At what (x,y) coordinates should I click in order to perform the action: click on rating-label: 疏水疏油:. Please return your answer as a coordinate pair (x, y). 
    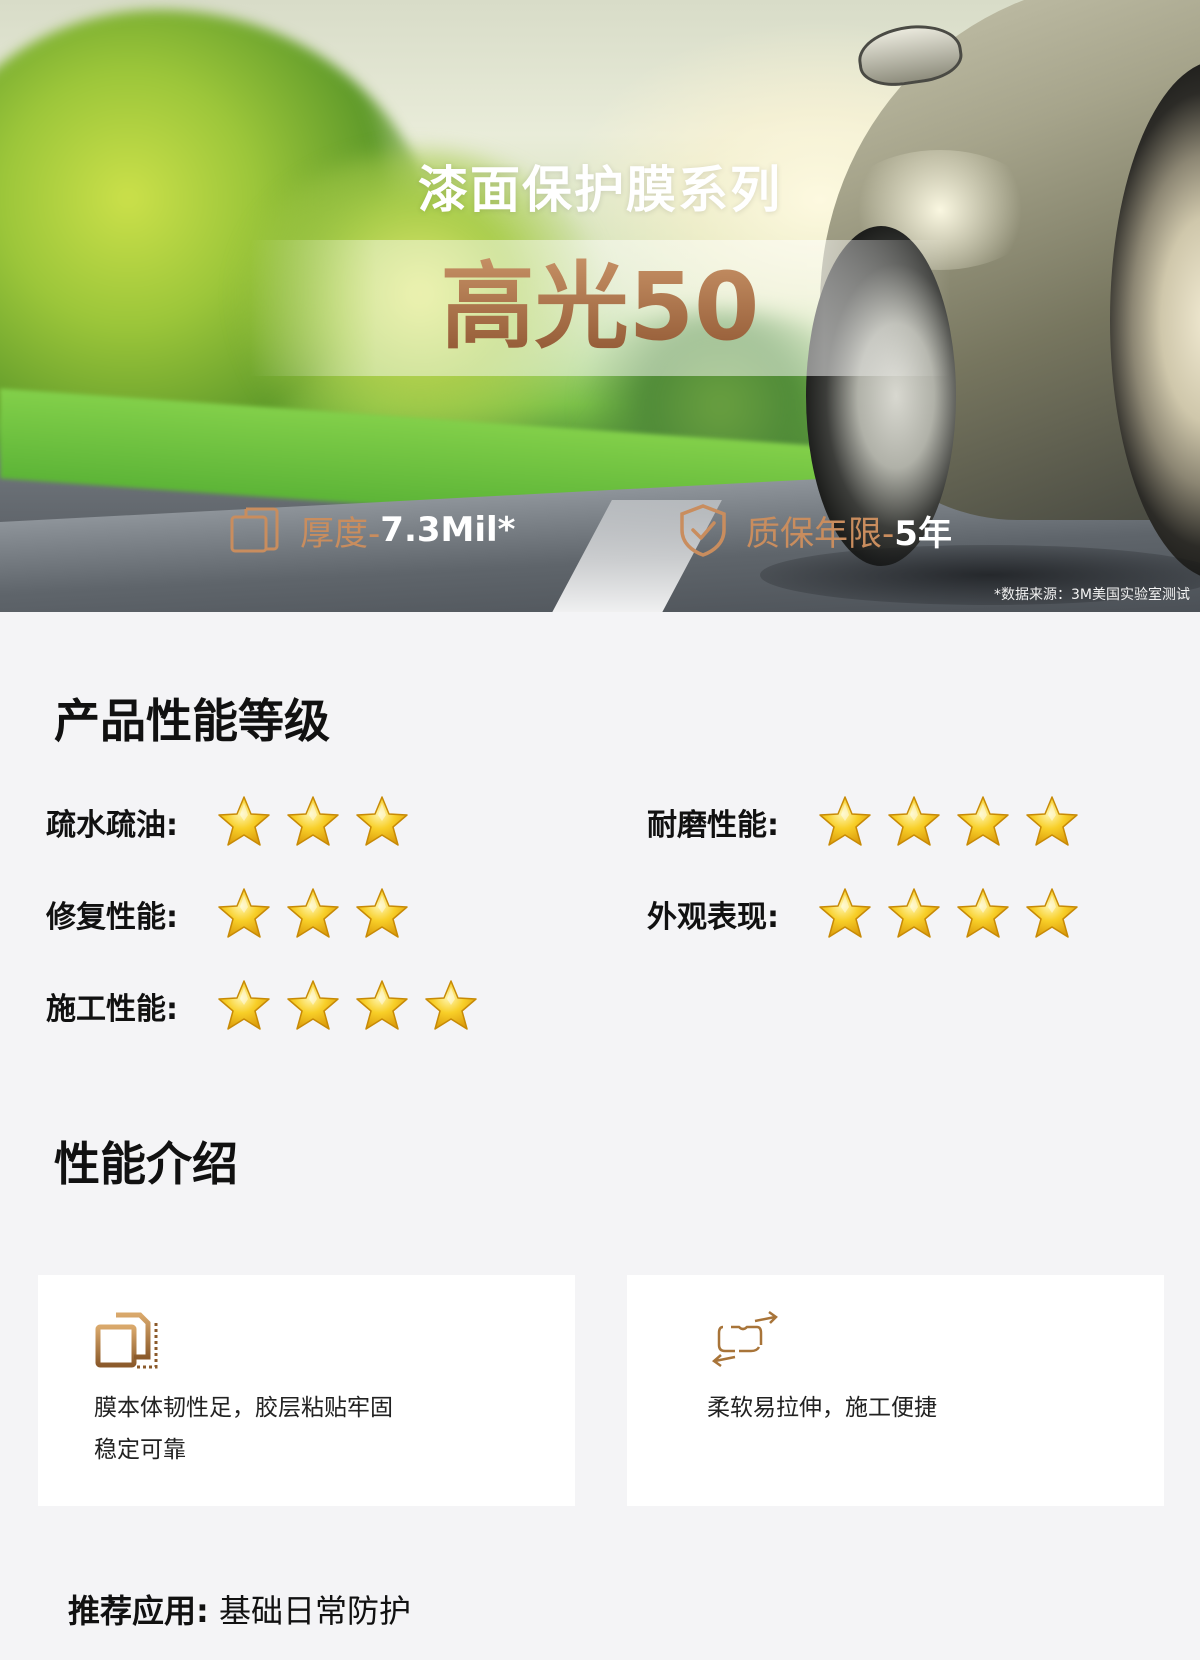
    Looking at the image, I should click on (112, 825).